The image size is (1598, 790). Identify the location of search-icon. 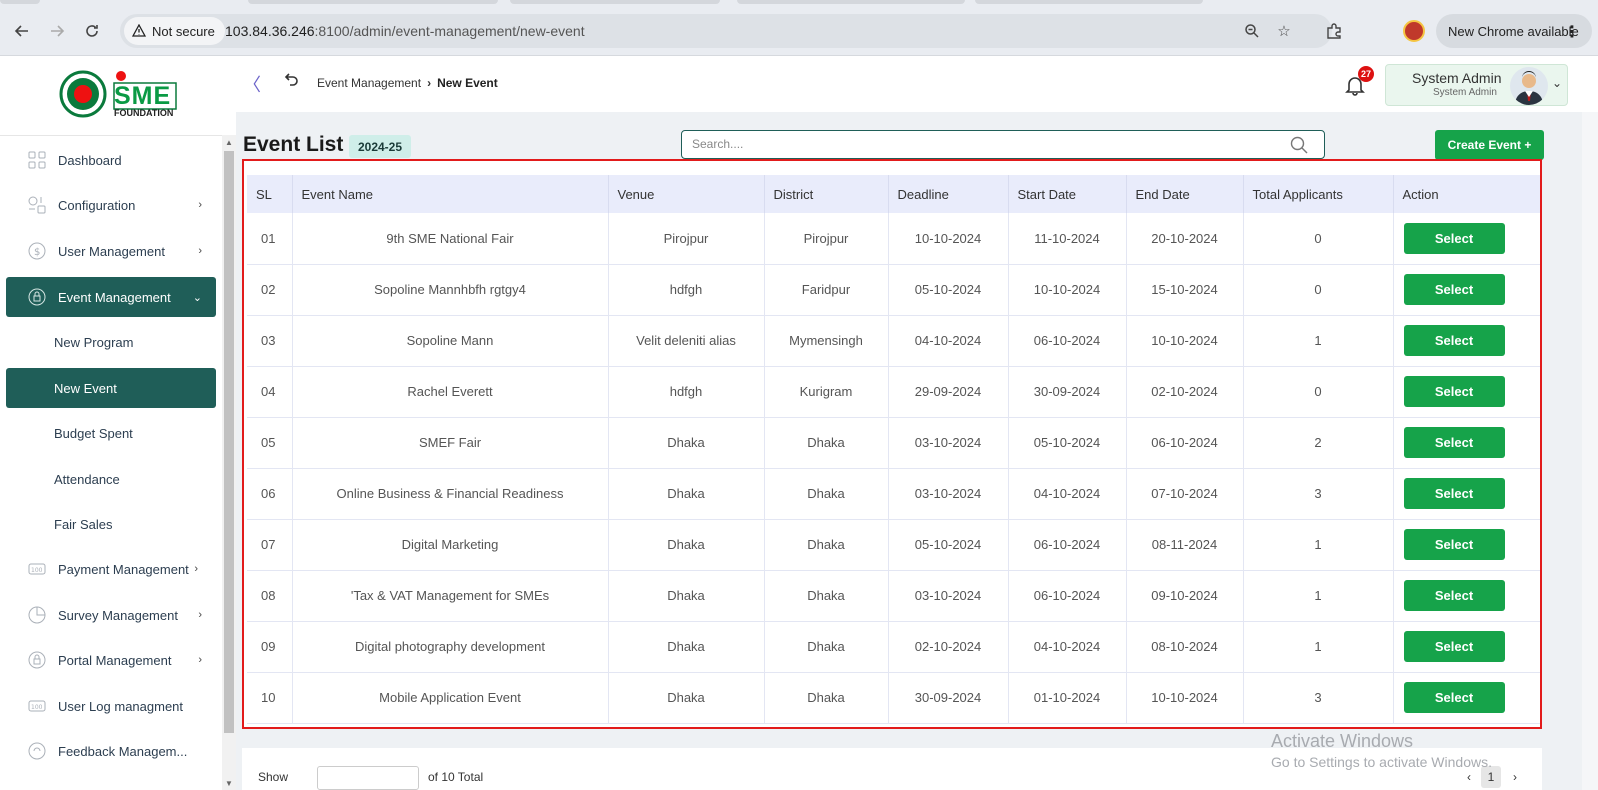
(1299, 145).